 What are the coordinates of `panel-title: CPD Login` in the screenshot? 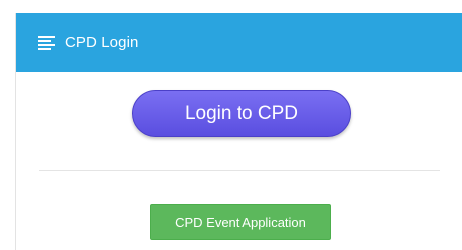 It's located at (102, 42).